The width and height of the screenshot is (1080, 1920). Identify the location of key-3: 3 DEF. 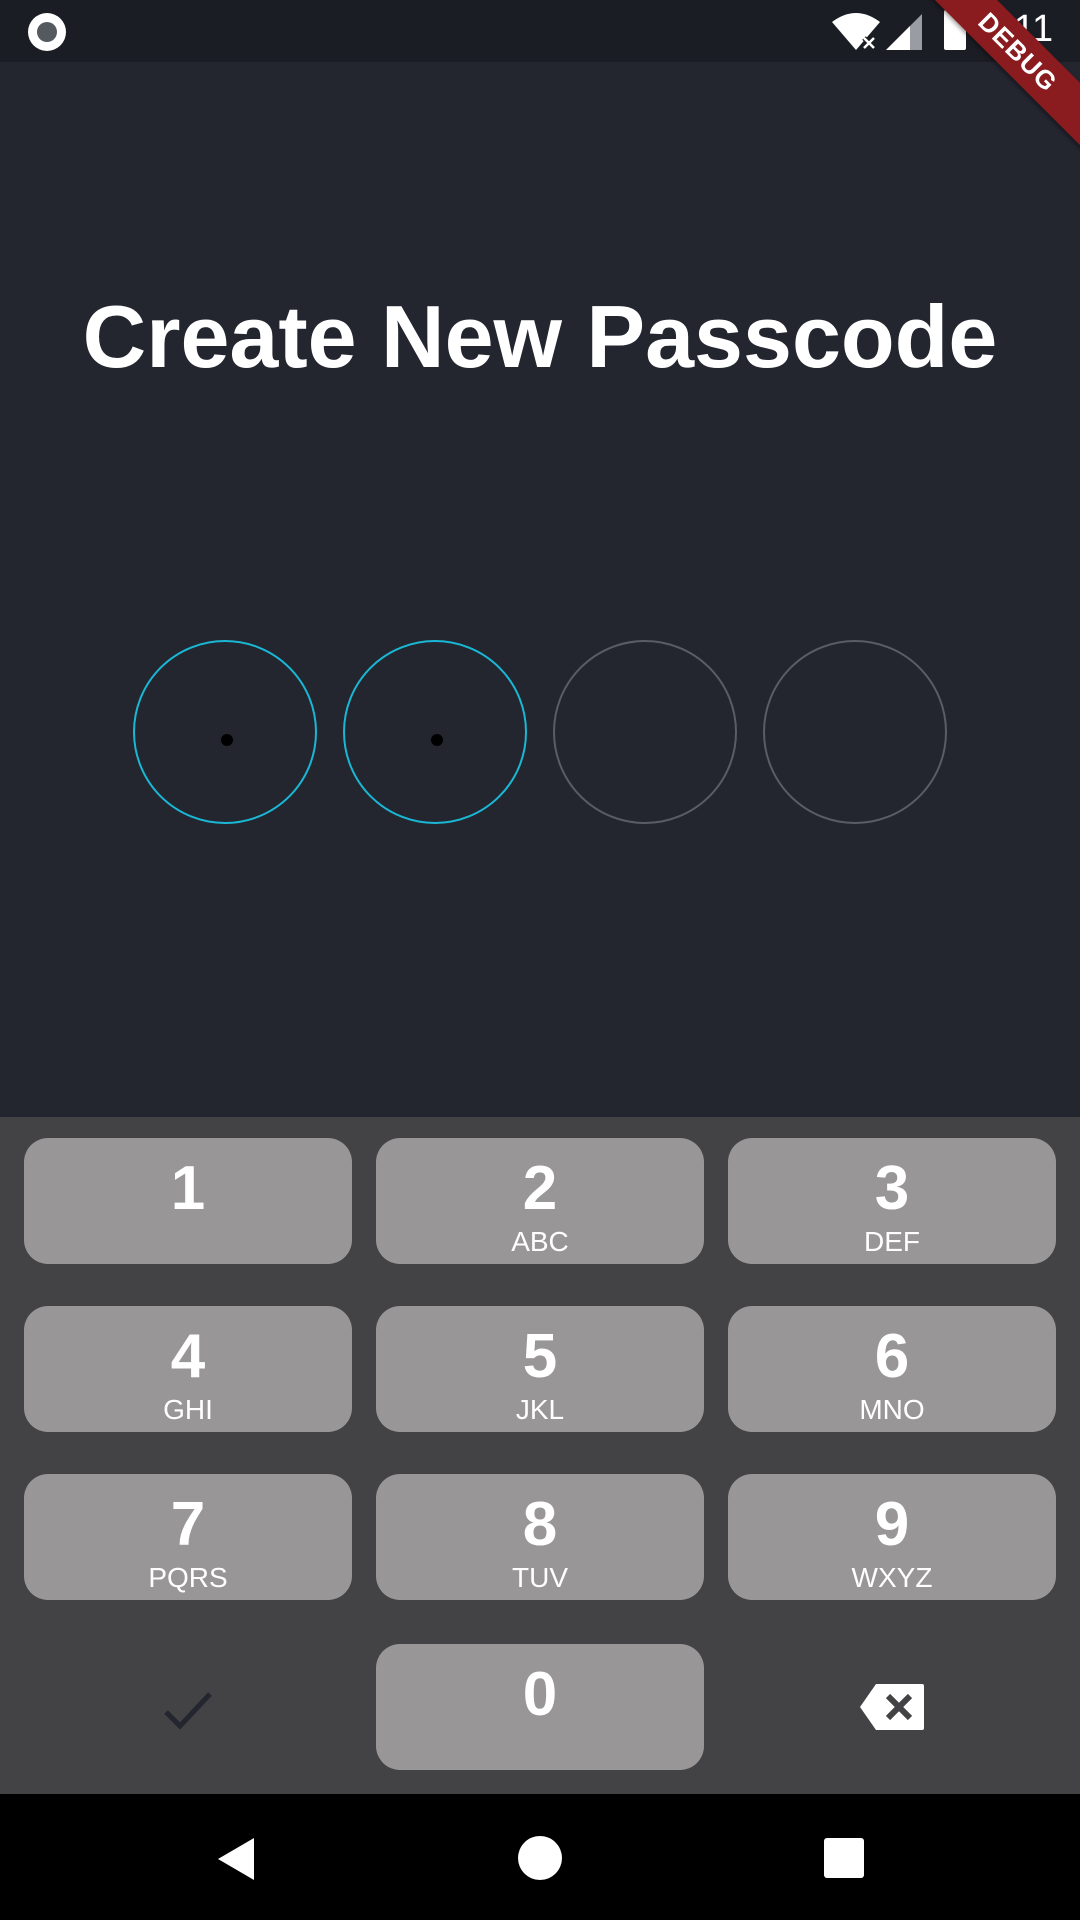
(892, 1201).